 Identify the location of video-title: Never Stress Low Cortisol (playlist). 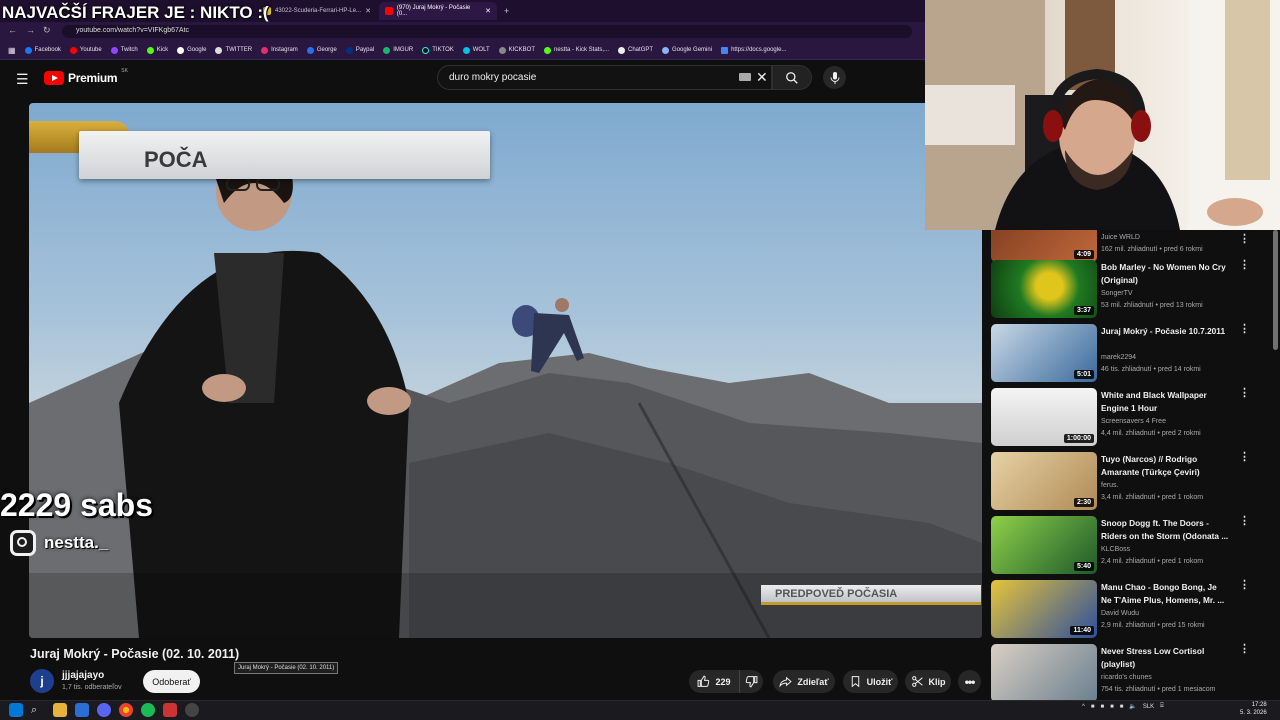
(1165, 657).